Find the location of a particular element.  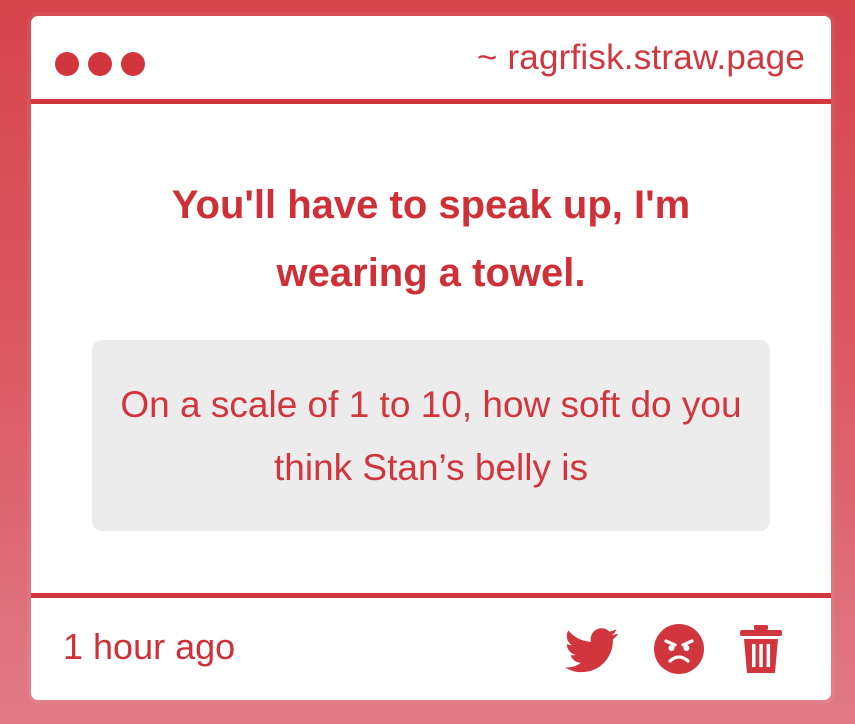

angry-face-icon is located at coordinates (679, 649).